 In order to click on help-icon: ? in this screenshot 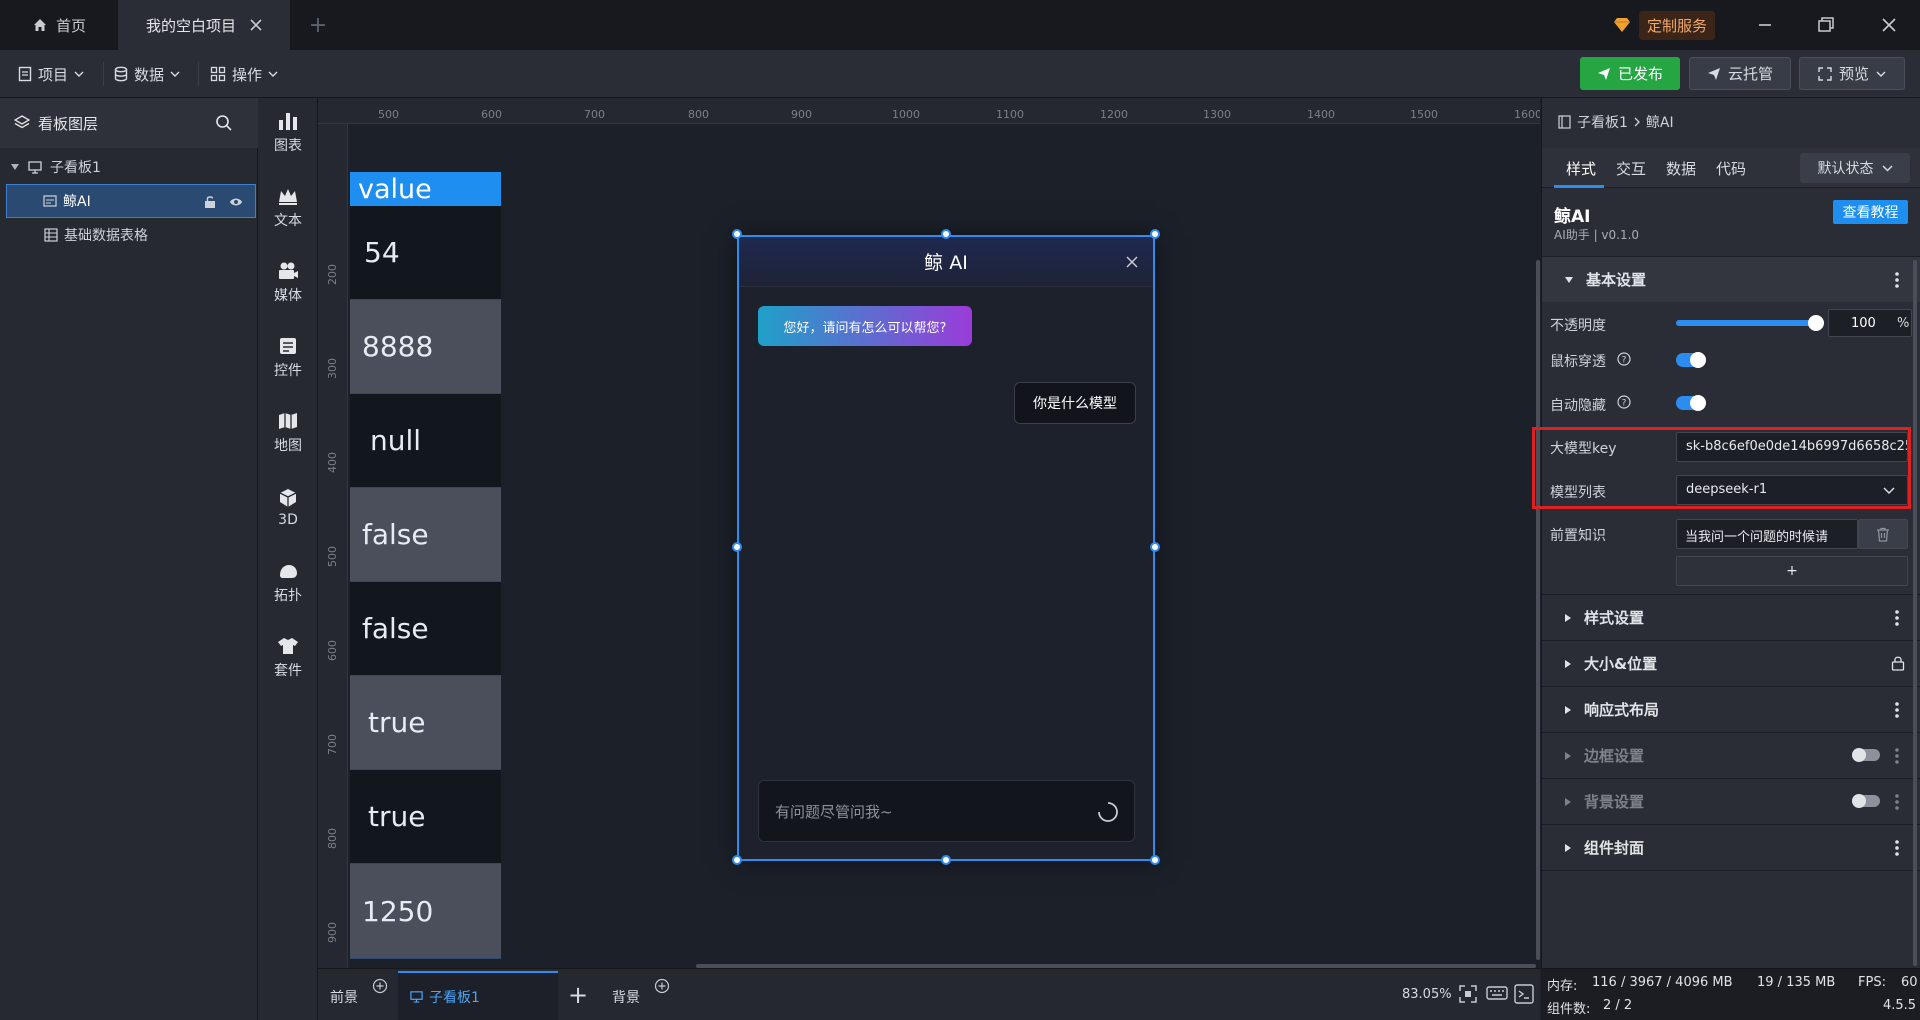, I will do `click(1624, 359)`.